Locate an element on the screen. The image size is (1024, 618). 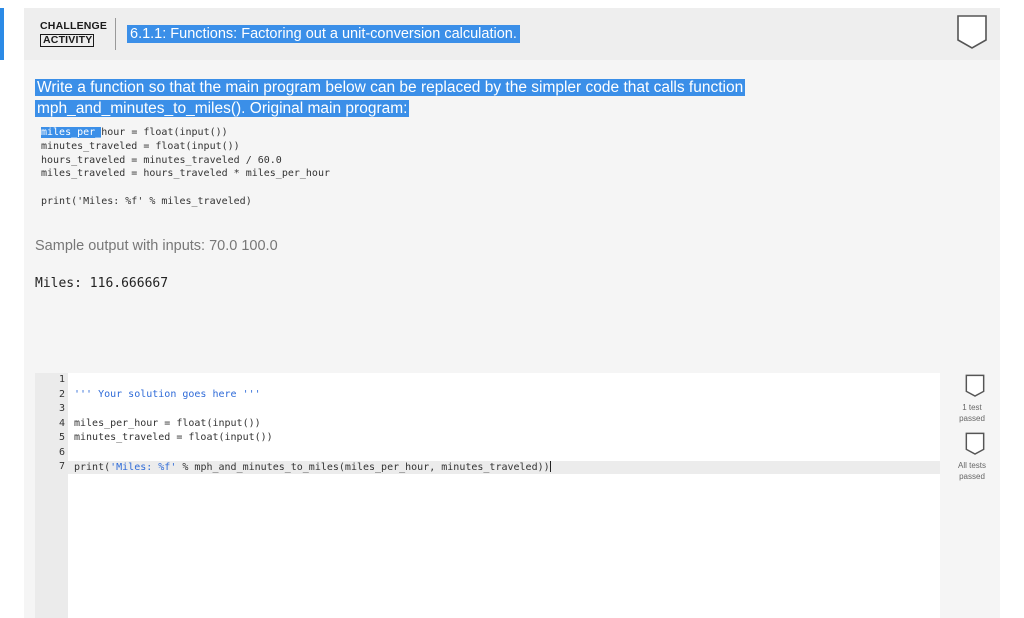
original-code-line1: miles_per_hour = float(input()) is located at coordinates (134, 132).